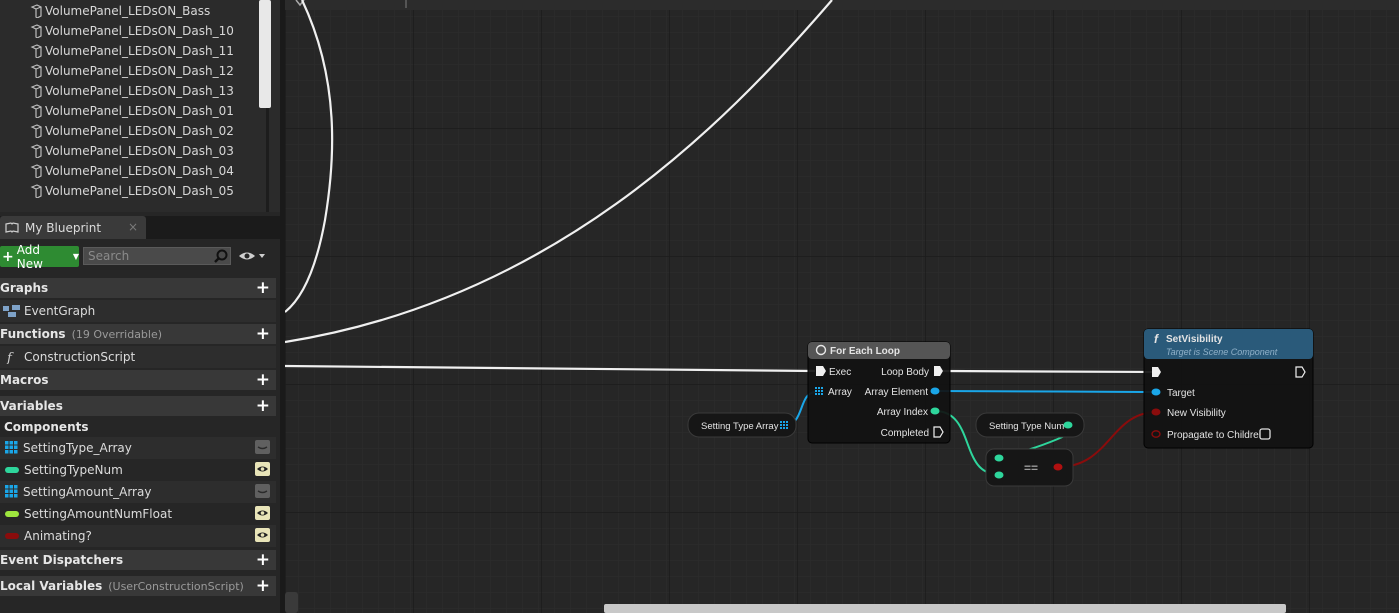  I want to click on tree-scrollbar, so click(265, 54).